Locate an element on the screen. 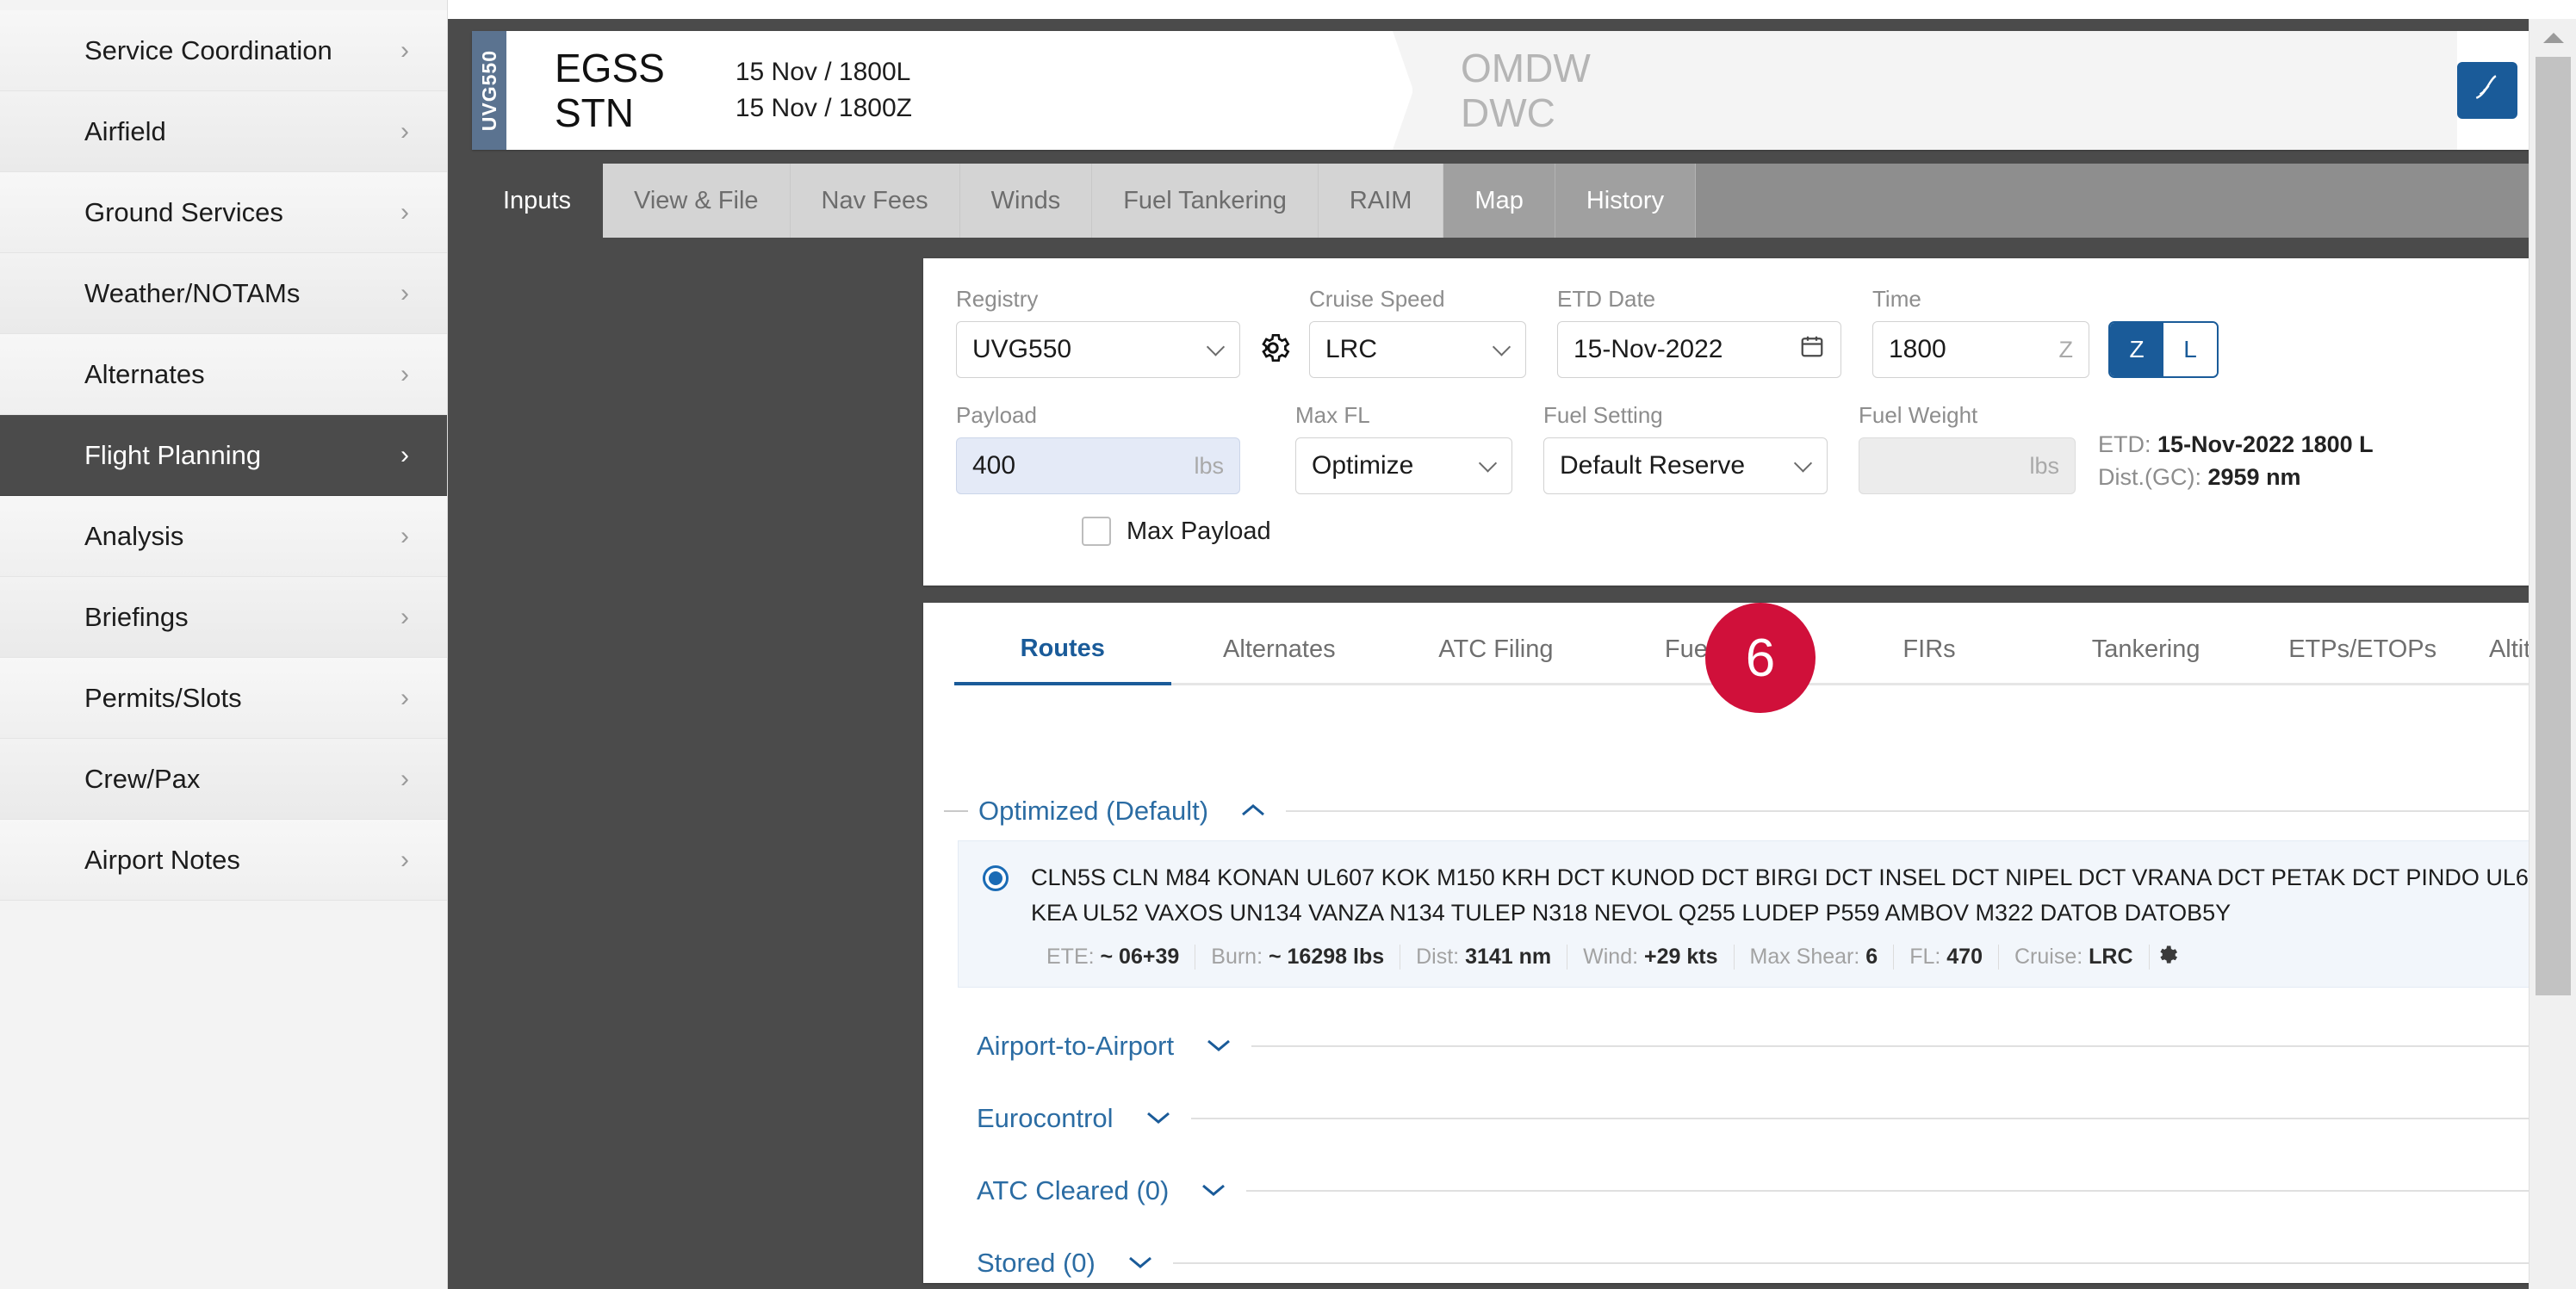 This screenshot has width=2576, height=1289. etd-date-input: 15-Nov-2022 is located at coordinates (1699, 349).